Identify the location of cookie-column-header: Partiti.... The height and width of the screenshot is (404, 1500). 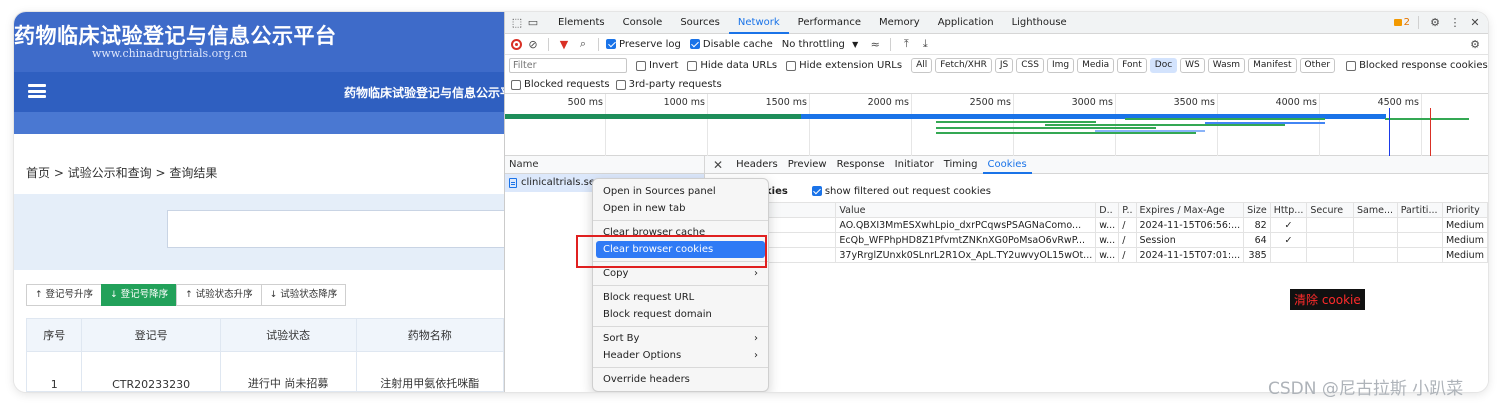
(1419, 210).